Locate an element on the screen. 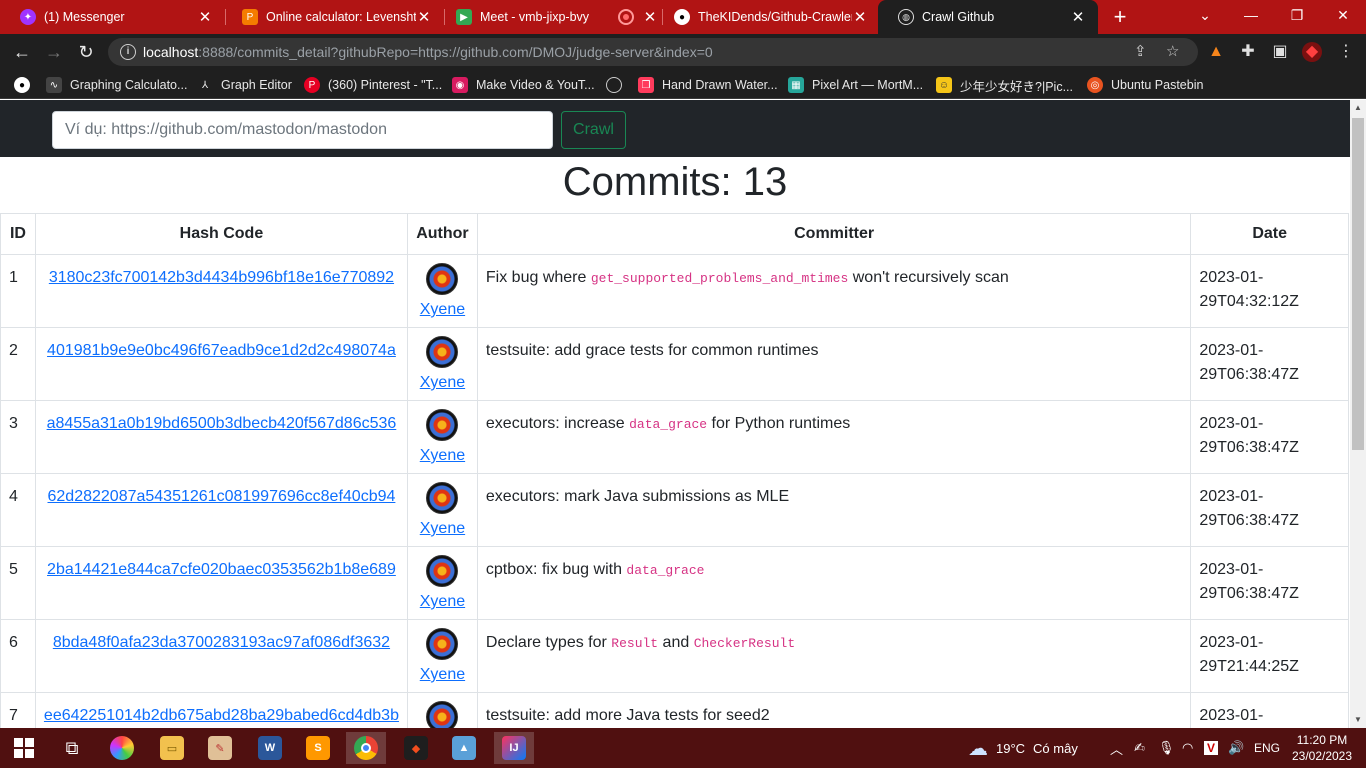 This screenshot has width=1366, height=768. message-text: executors: mark Java submissions as MLE is located at coordinates (637, 496).